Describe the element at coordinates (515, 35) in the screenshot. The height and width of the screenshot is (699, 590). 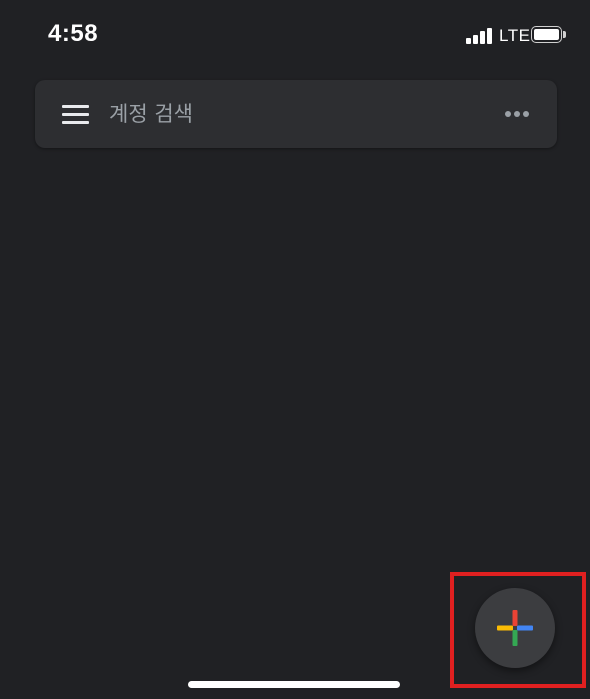
I see `network-type-label: LTE` at that location.